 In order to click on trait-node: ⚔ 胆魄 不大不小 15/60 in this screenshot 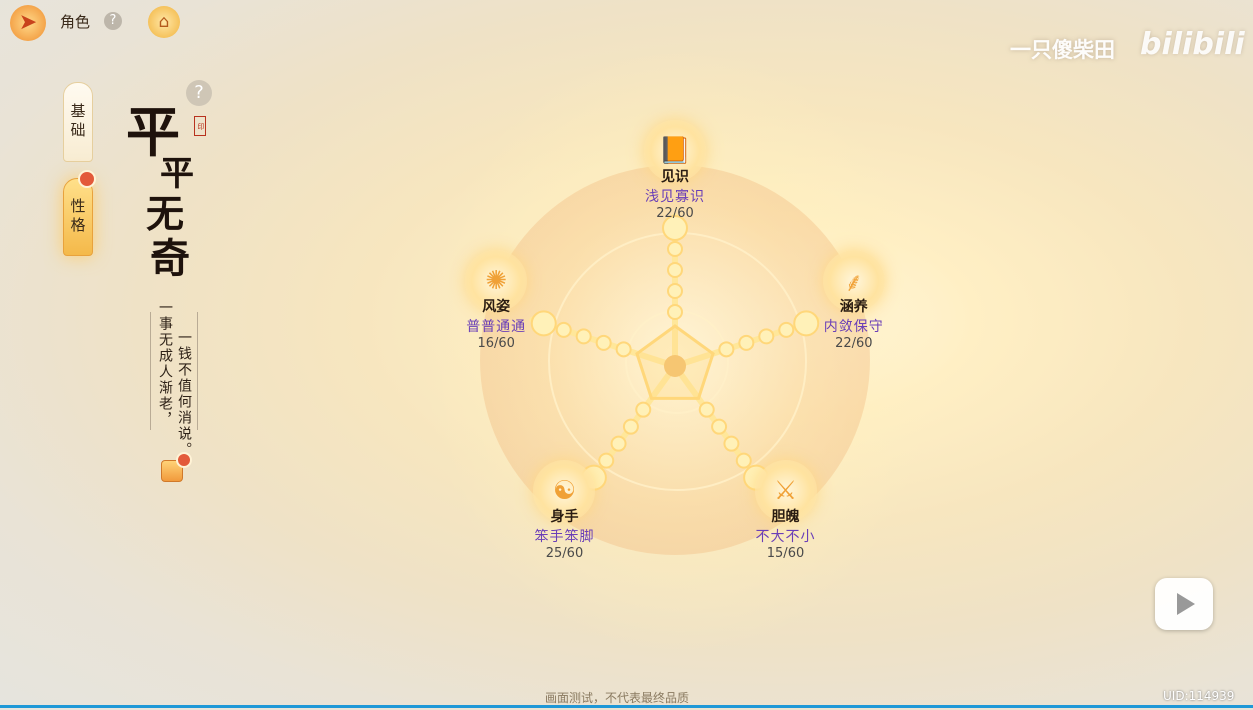, I will do `click(786, 510)`.